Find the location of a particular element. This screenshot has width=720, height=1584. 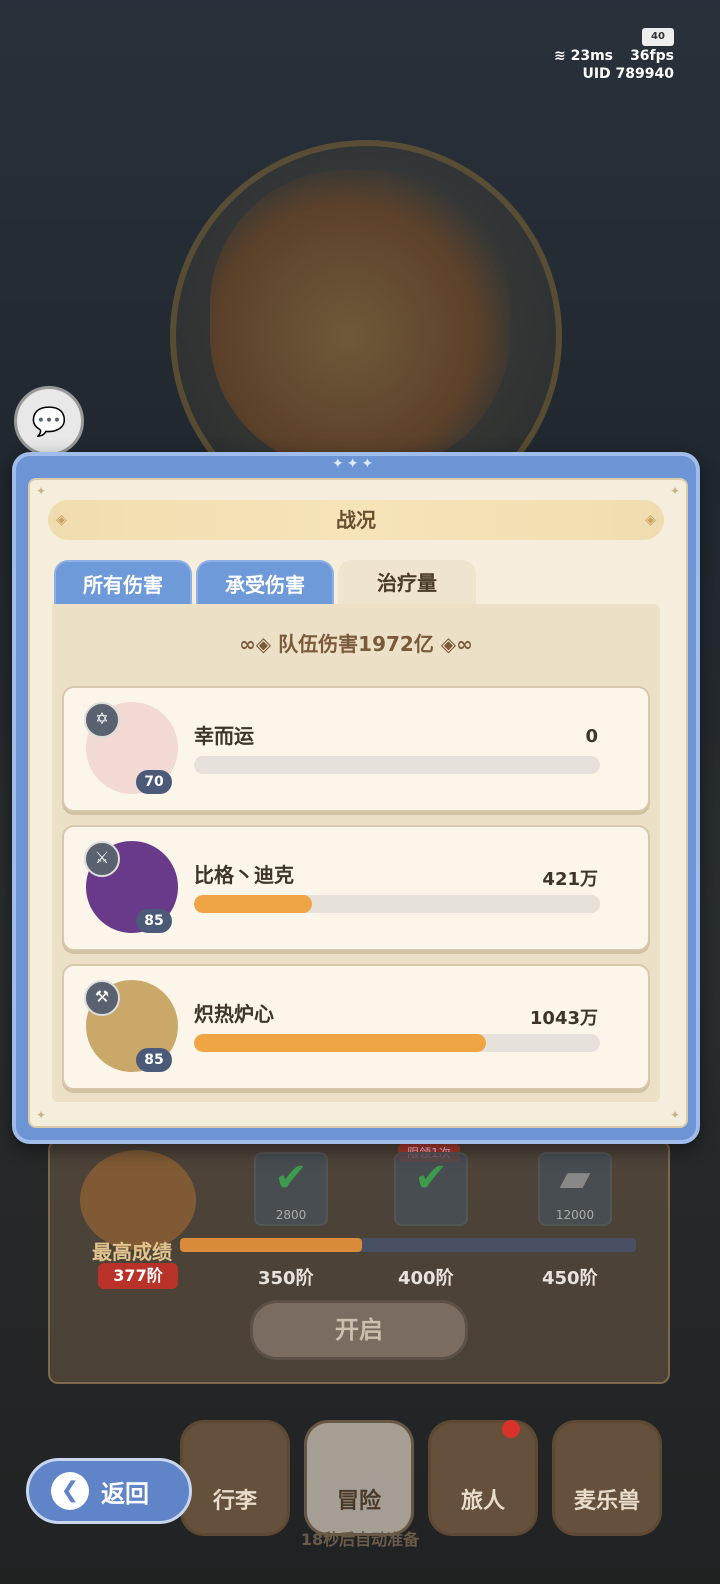

reward-box-3: ▰ 12000 is located at coordinates (575, 1189).